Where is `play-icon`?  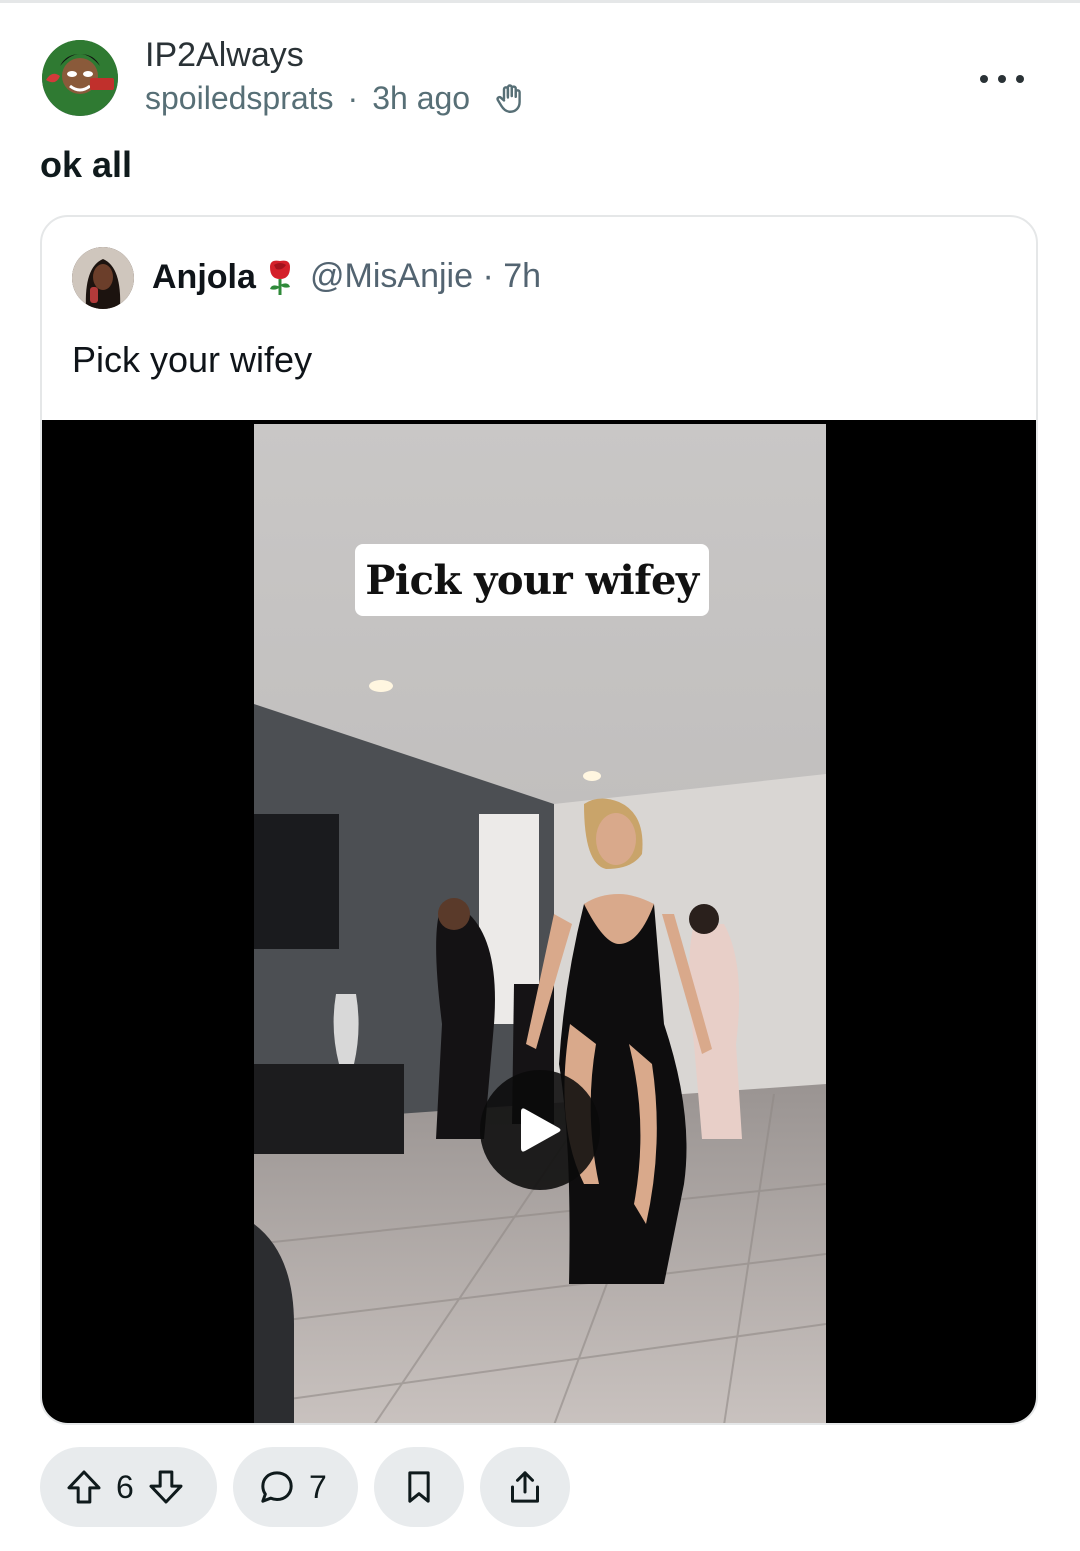 play-icon is located at coordinates (541, 1130).